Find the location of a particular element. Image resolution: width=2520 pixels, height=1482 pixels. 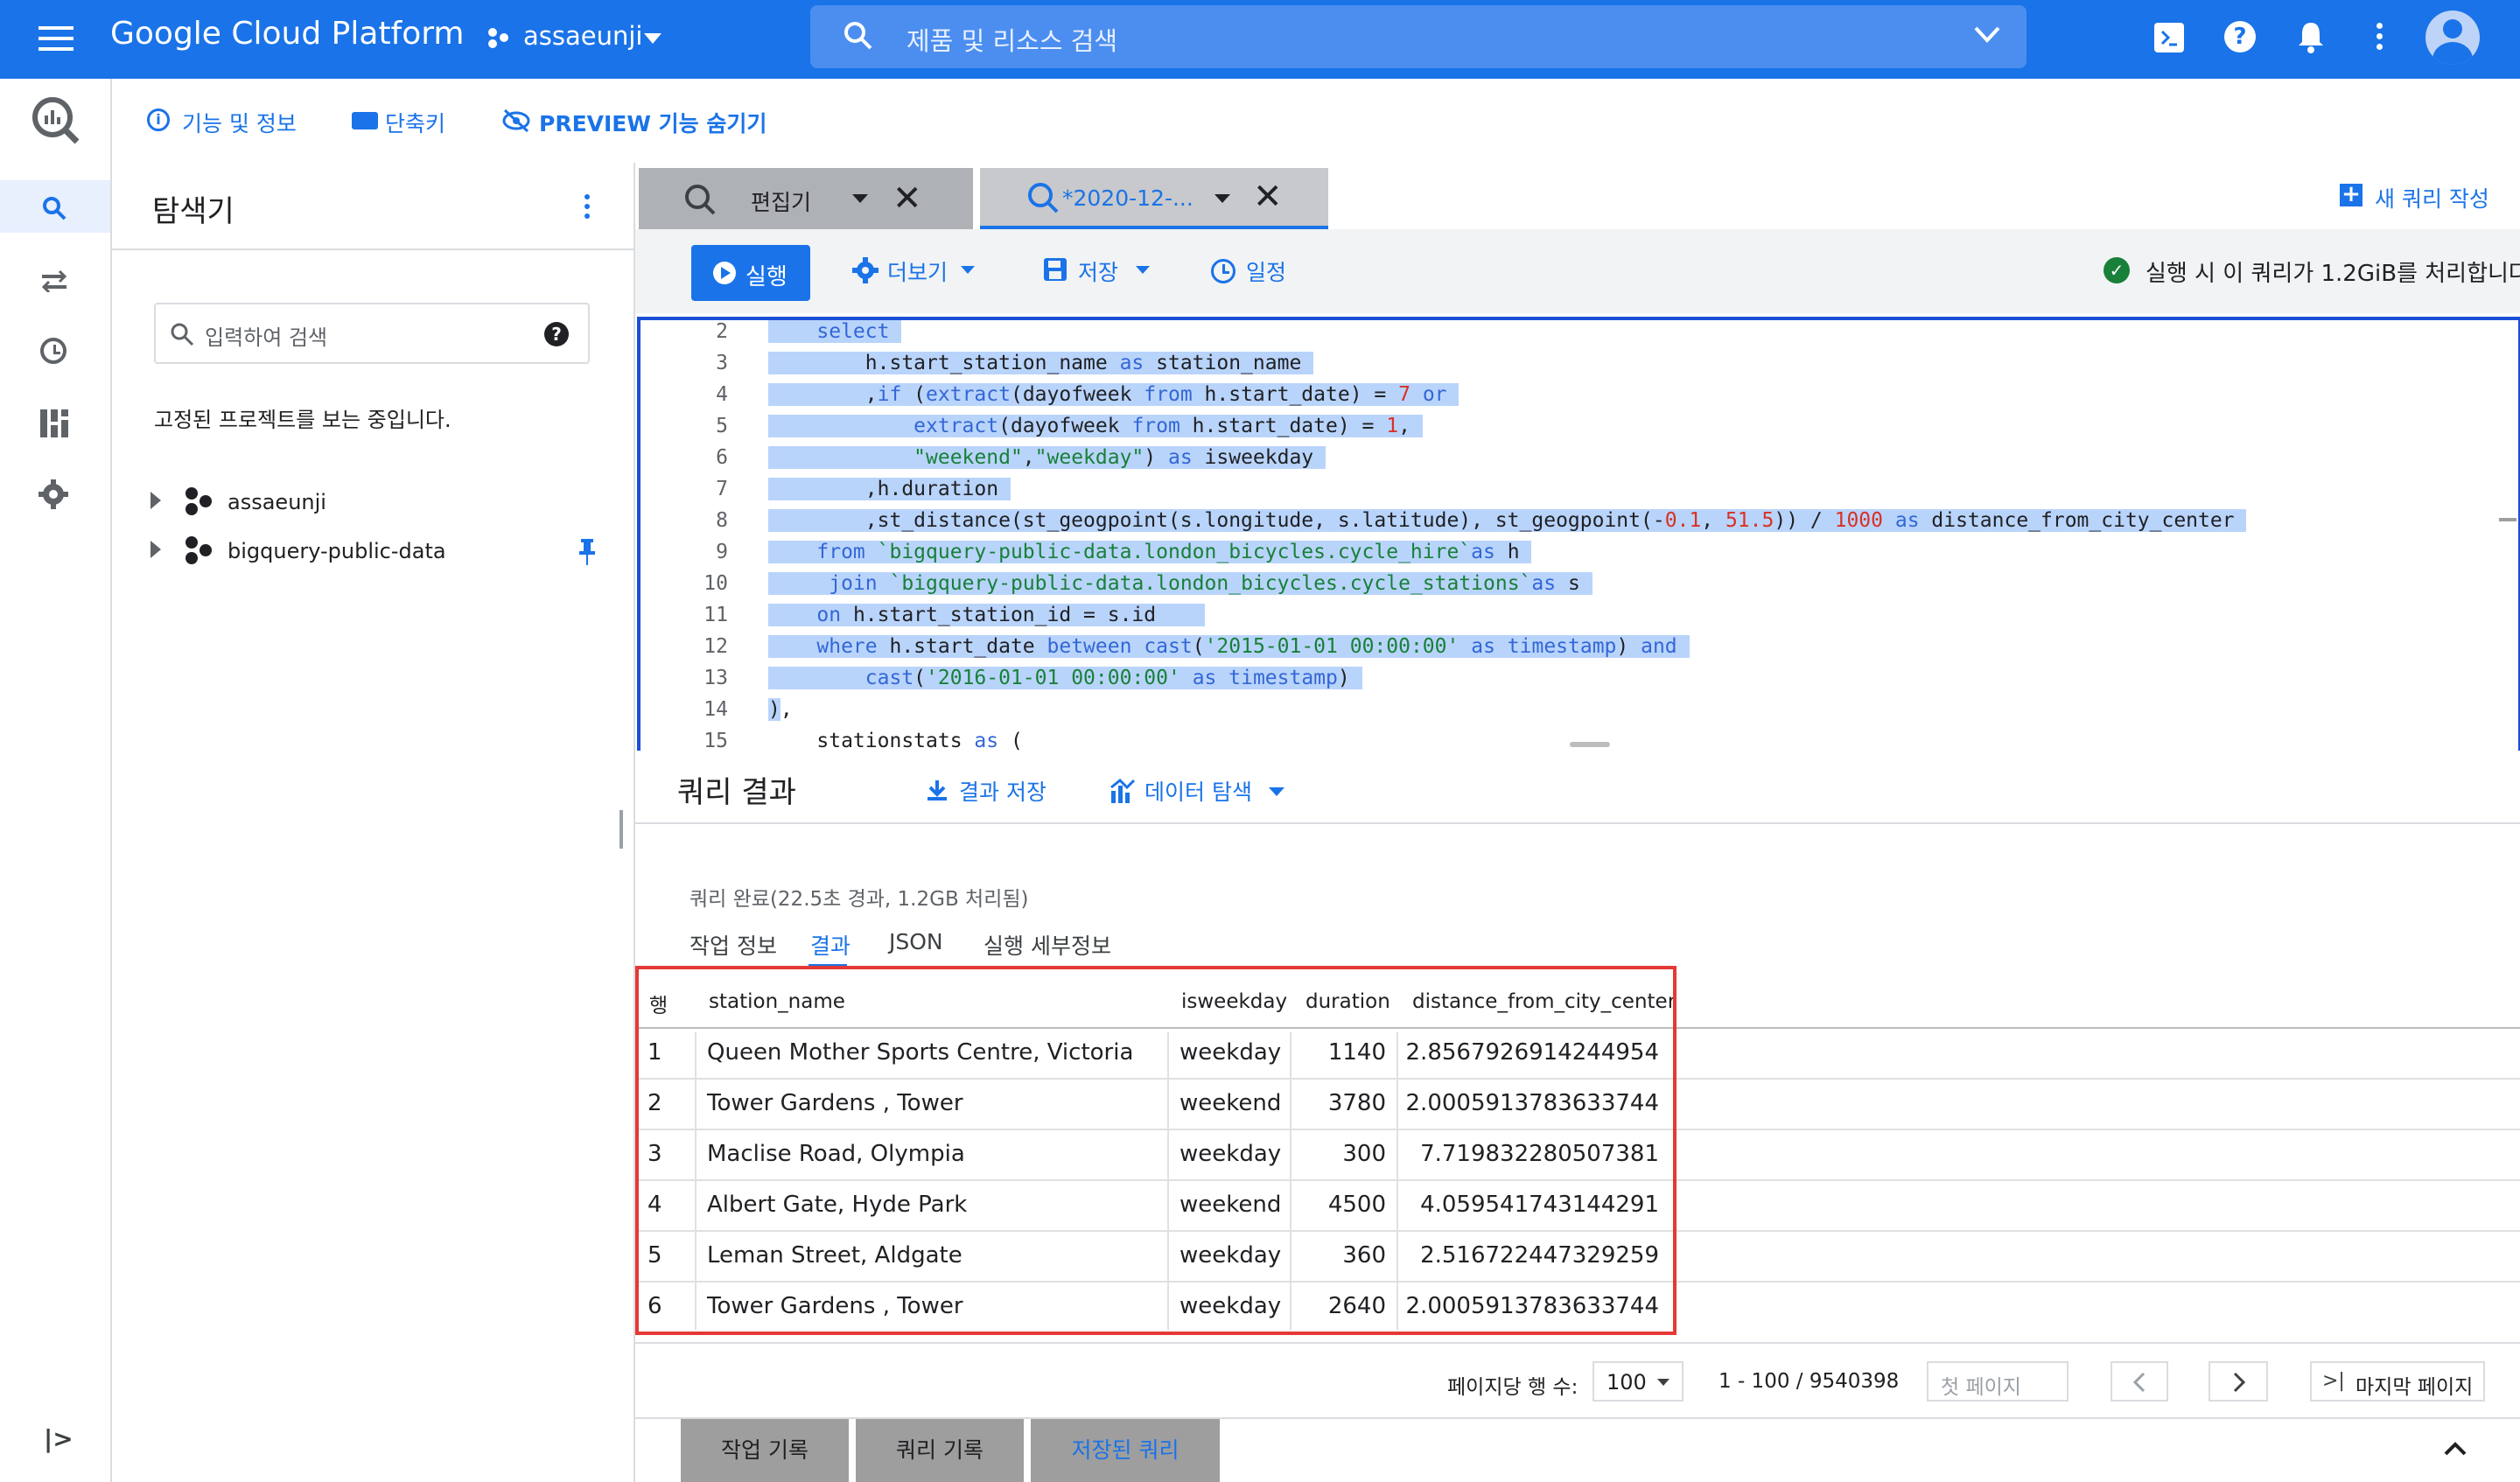

first-page-button: 첫 페이지 is located at coordinates (1997, 1381).